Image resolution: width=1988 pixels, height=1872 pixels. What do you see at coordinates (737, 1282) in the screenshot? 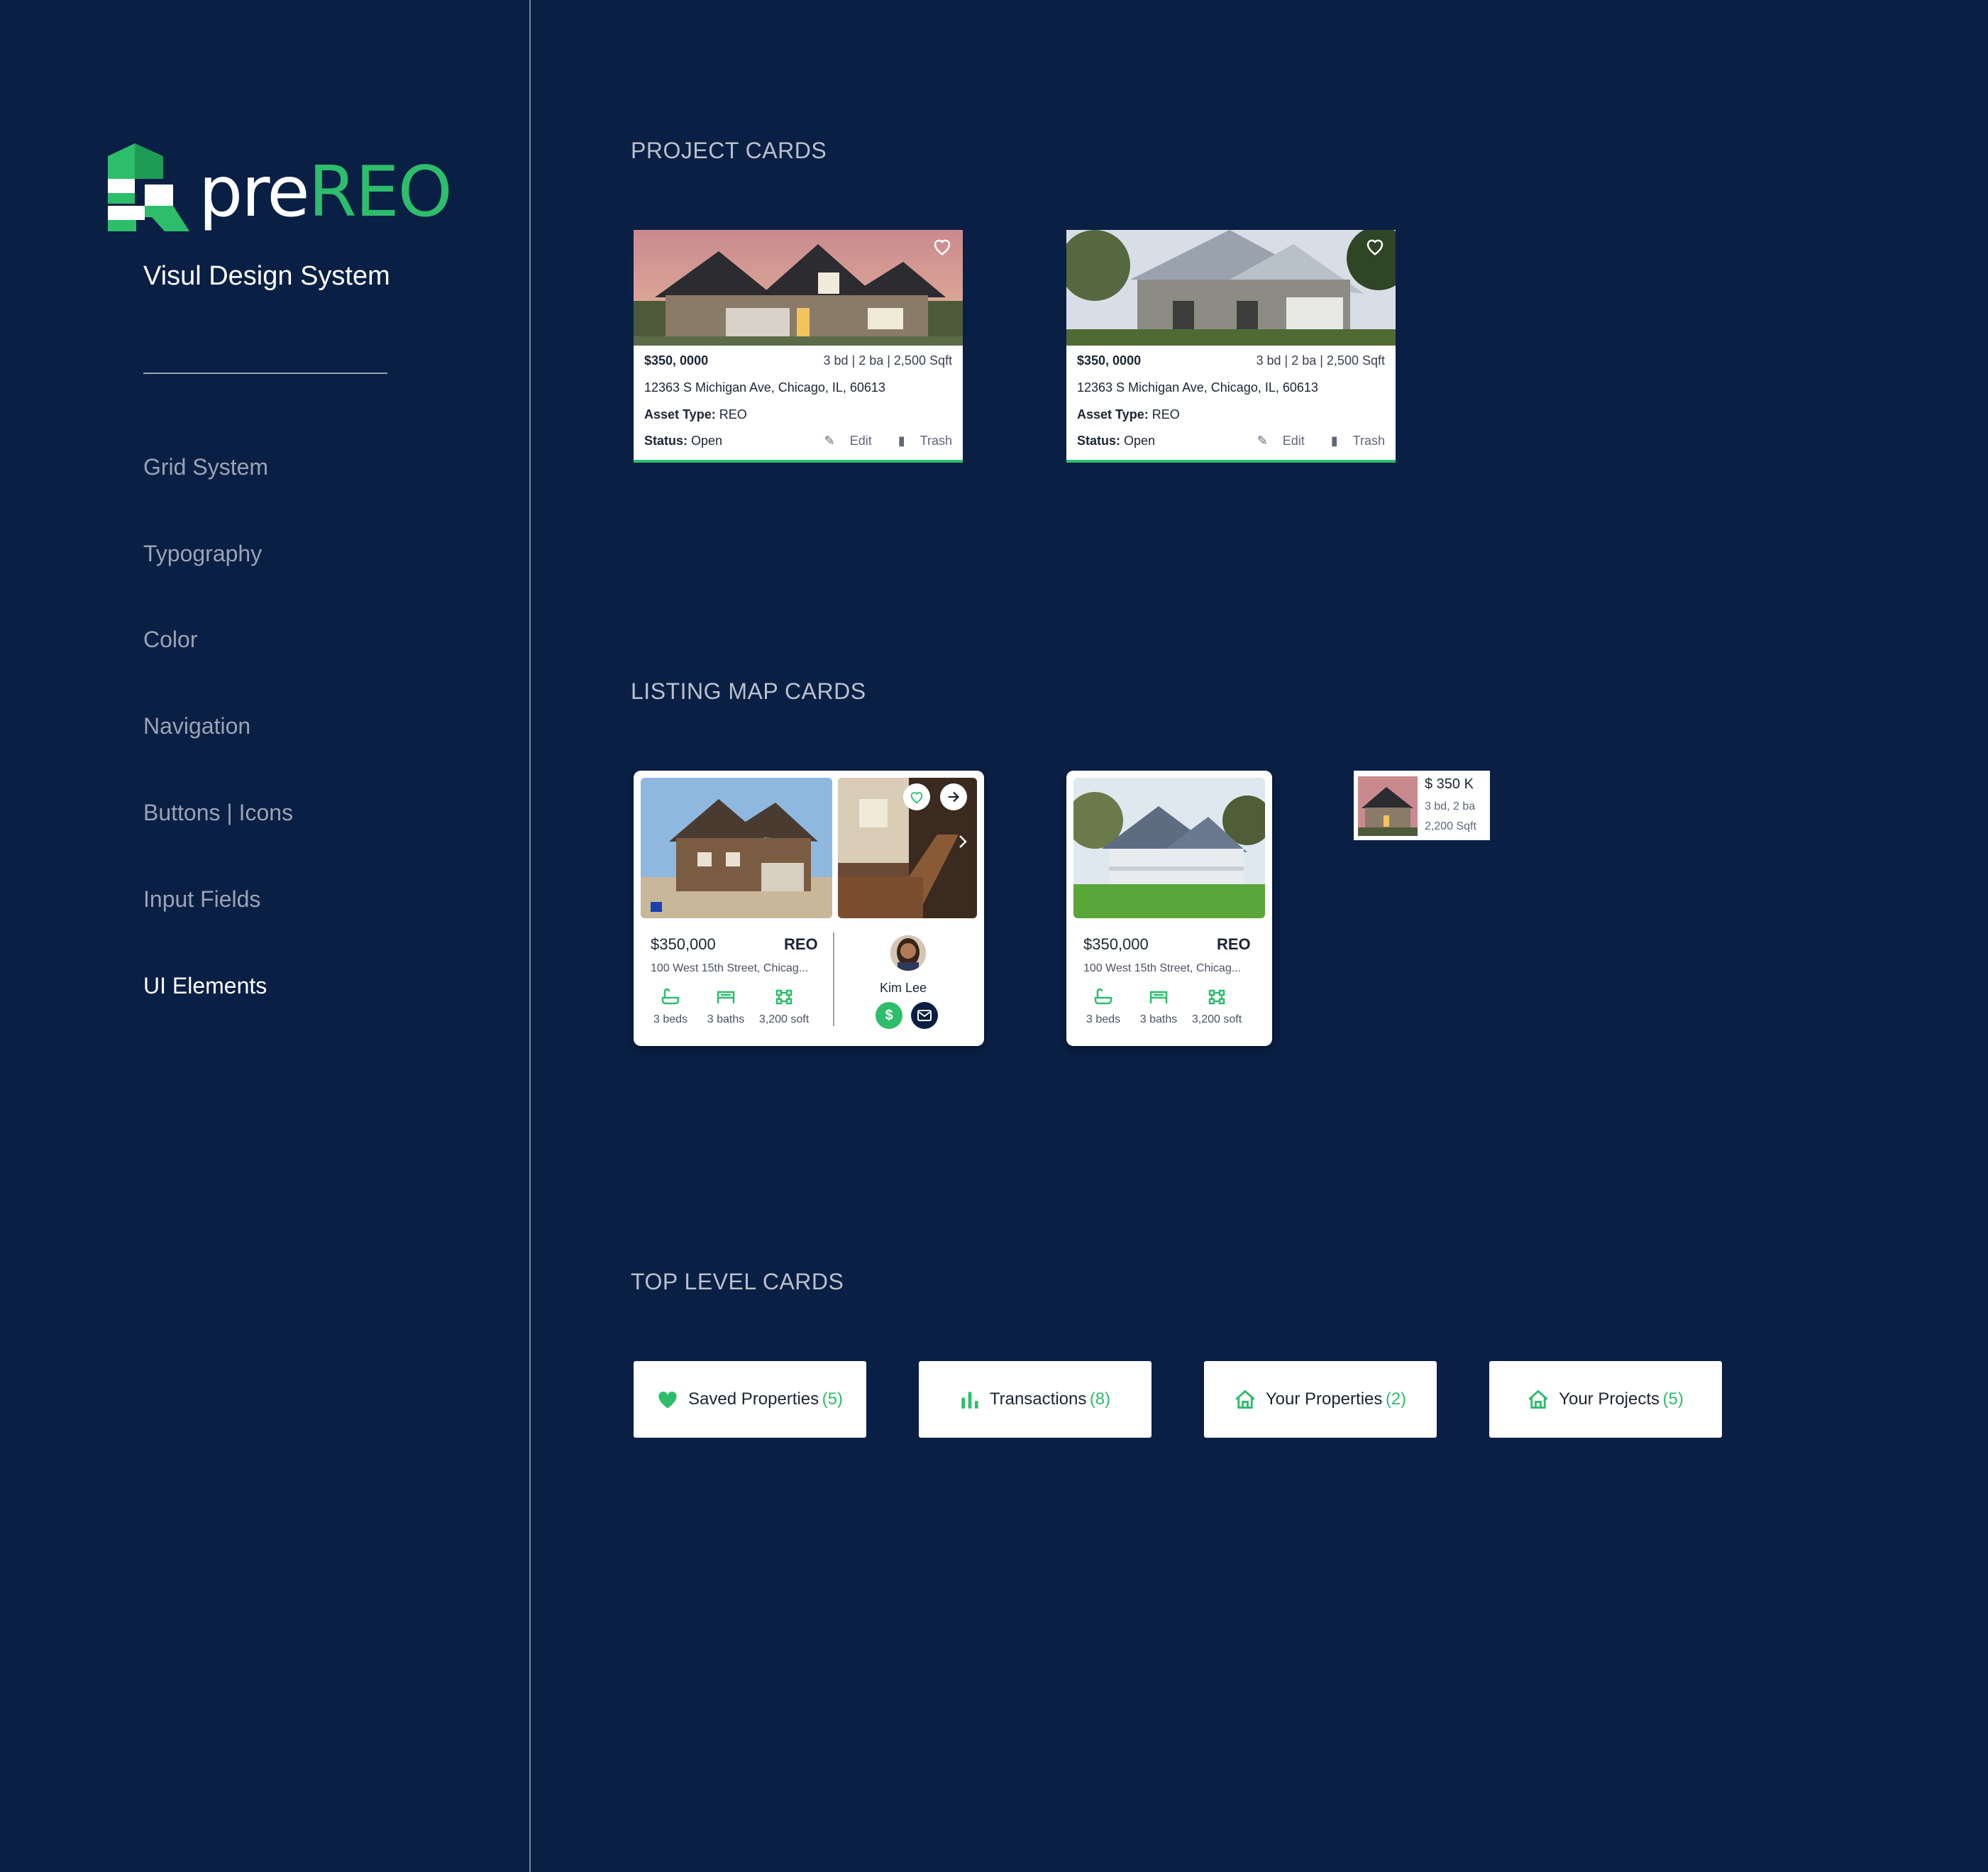
I see `section-title-top-level-cards: TOP LEVEL CARDS` at bounding box center [737, 1282].